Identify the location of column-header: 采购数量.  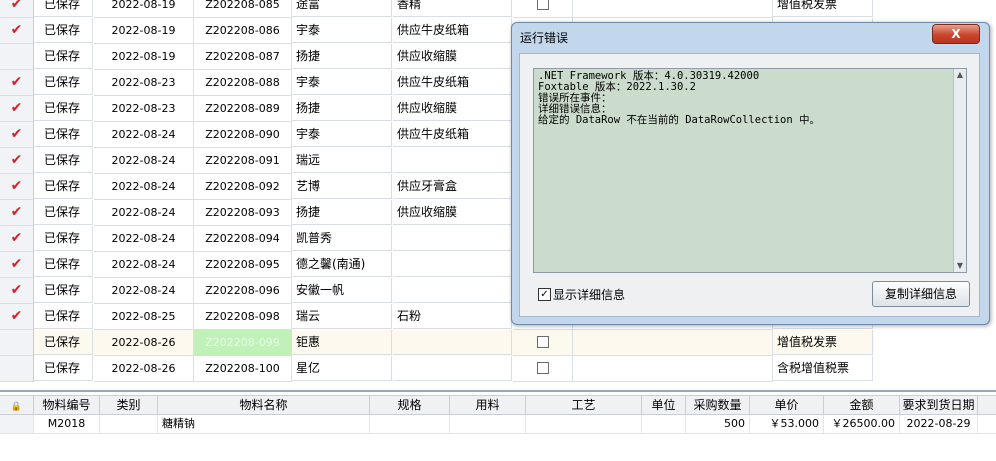
(718, 405).